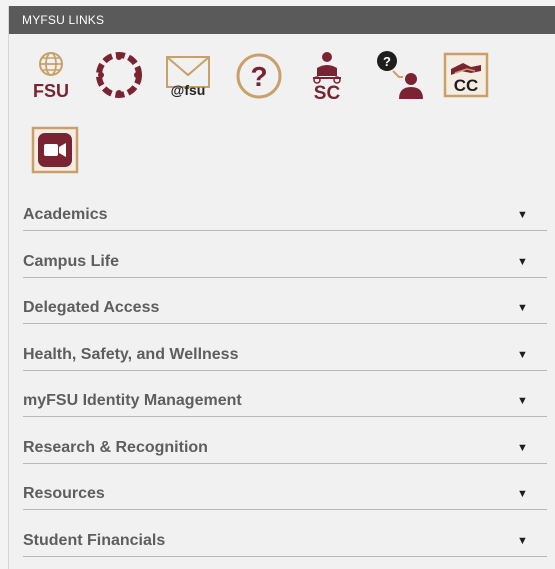  I want to click on help-question-icon: ?, so click(259, 76).